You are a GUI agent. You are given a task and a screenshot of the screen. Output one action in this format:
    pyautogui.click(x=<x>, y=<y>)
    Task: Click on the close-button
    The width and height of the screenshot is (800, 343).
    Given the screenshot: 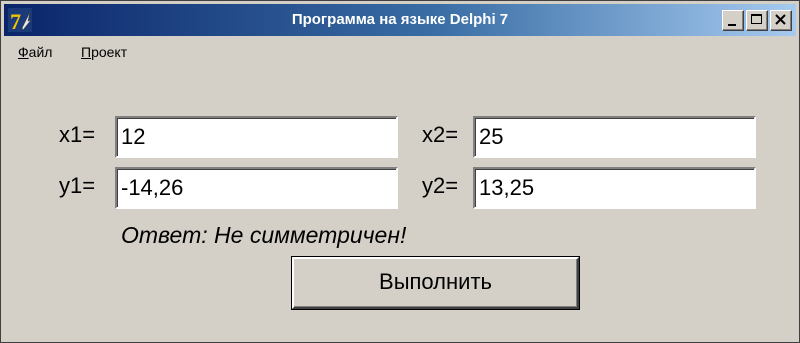 What is the action you would take?
    pyautogui.click(x=781, y=20)
    